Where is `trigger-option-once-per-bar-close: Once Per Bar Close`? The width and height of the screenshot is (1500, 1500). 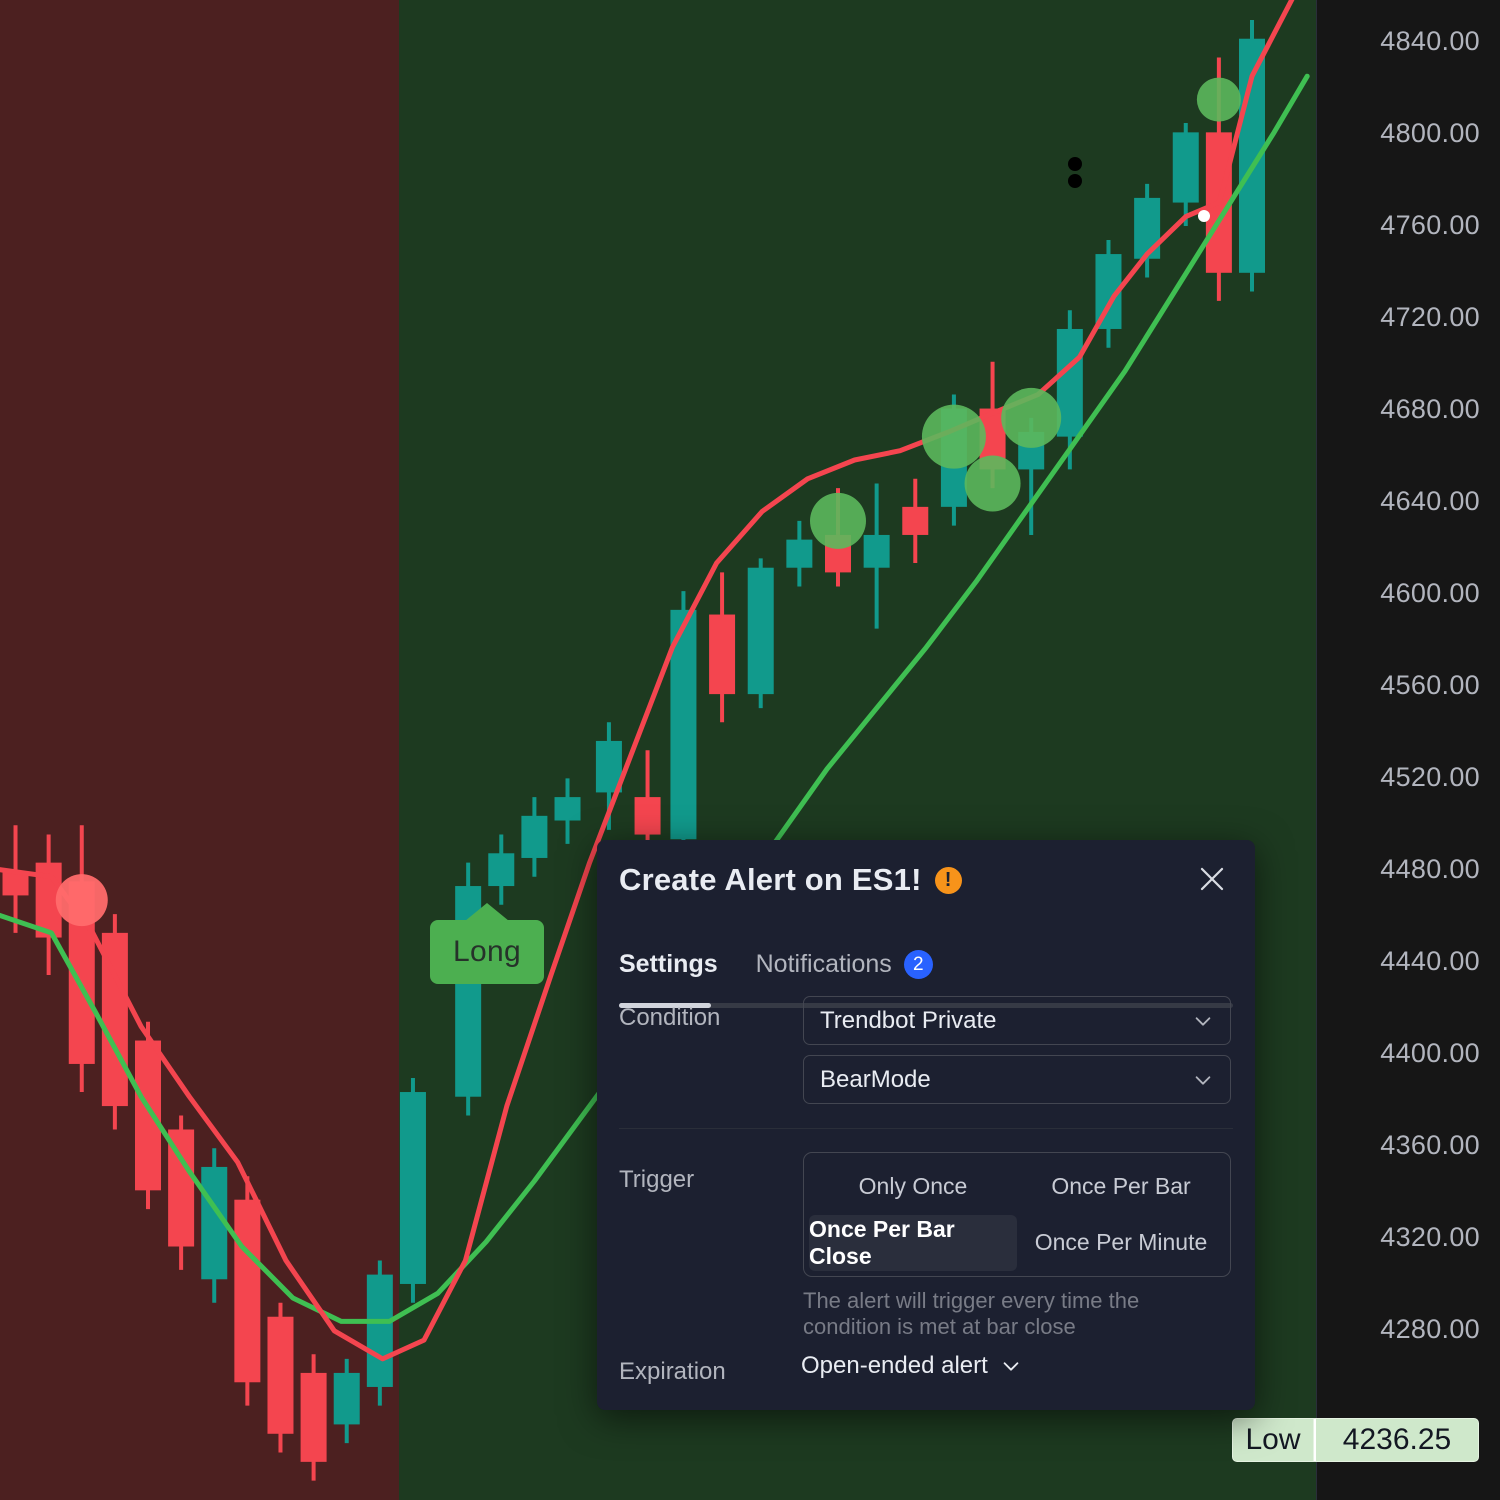 trigger-option-once-per-bar-close: Once Per Bar Close is located at coordinates (913, 1242).